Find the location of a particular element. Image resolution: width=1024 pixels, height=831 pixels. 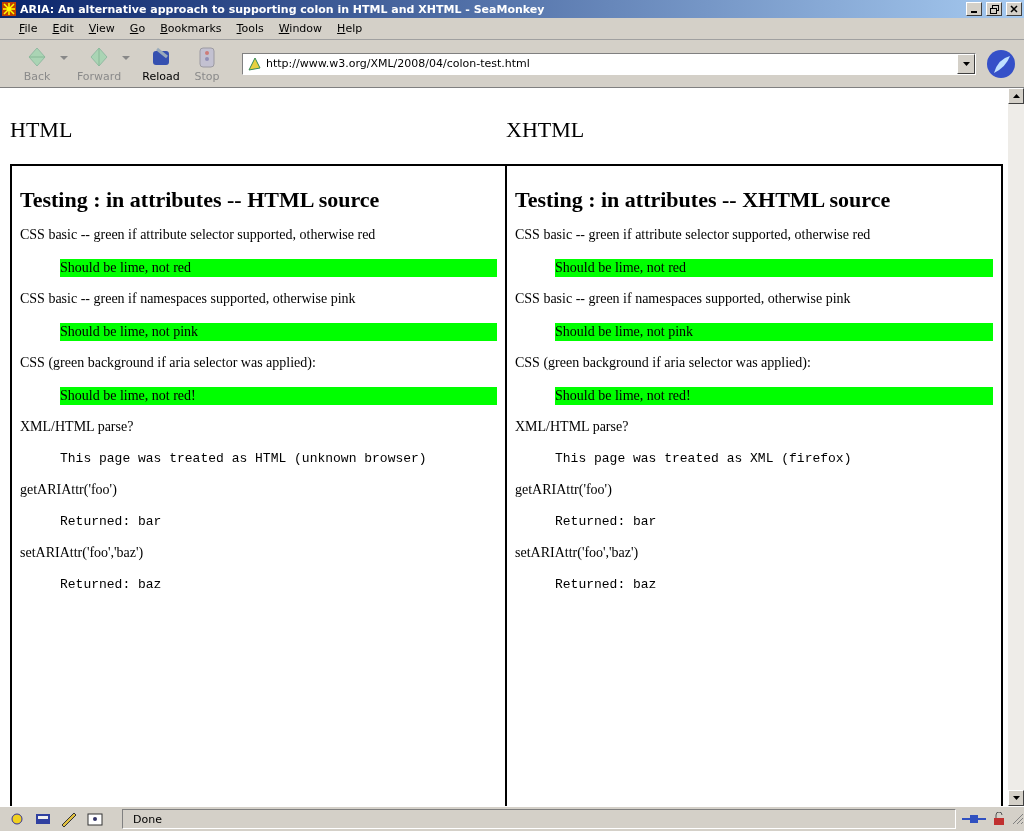

close-button is located at coordinates (1014, 9).